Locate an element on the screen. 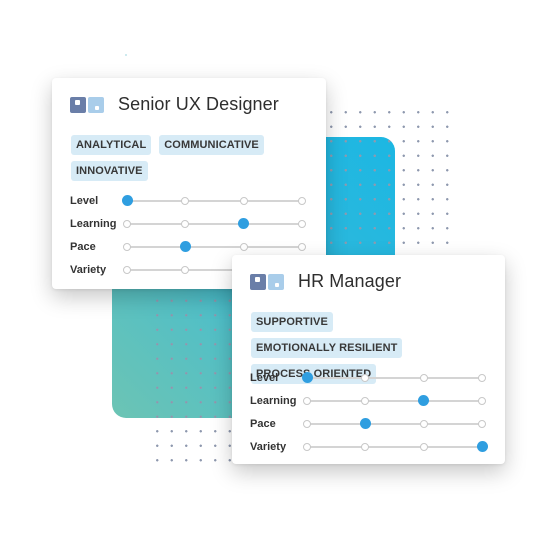 Image resolution: width=540 pixels, height=540 pixels. slider-row-variety: Variety is located at coordinates (370, 446).